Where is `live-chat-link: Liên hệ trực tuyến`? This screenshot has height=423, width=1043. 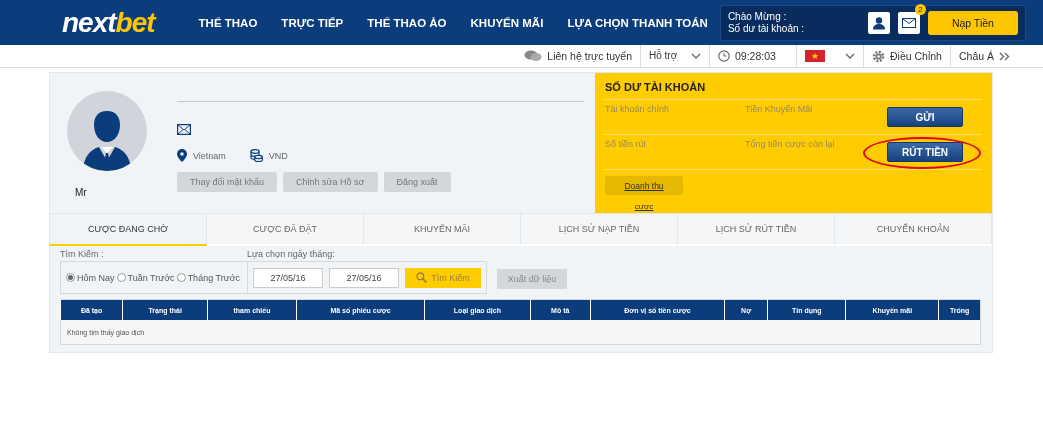 live-chat-link: Liên hệ trực tuyến is located at coordinates (589, 56).